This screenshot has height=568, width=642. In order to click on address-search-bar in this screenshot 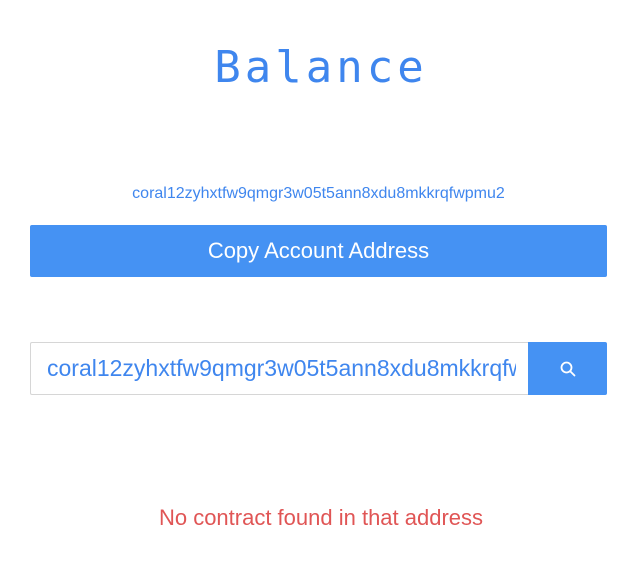, I will do `click(318, 368)`.